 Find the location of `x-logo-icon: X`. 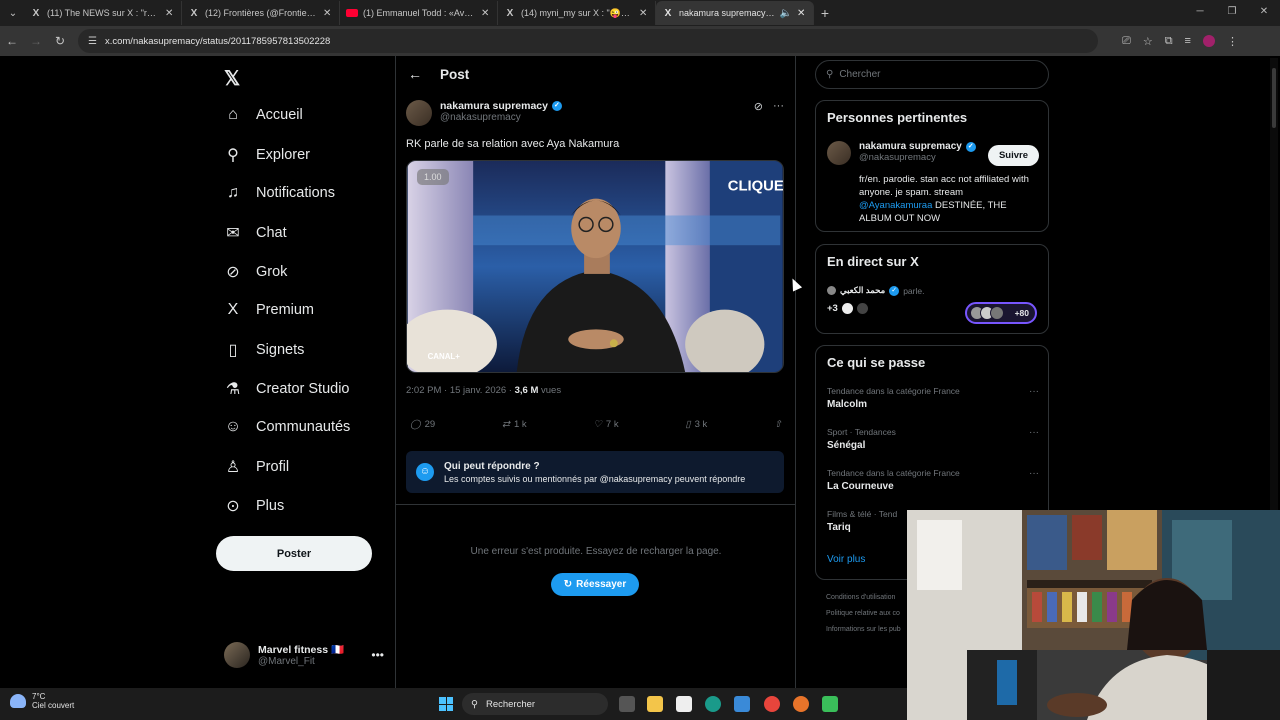

x-logo-icon: X is located at coordinates (668, 13).